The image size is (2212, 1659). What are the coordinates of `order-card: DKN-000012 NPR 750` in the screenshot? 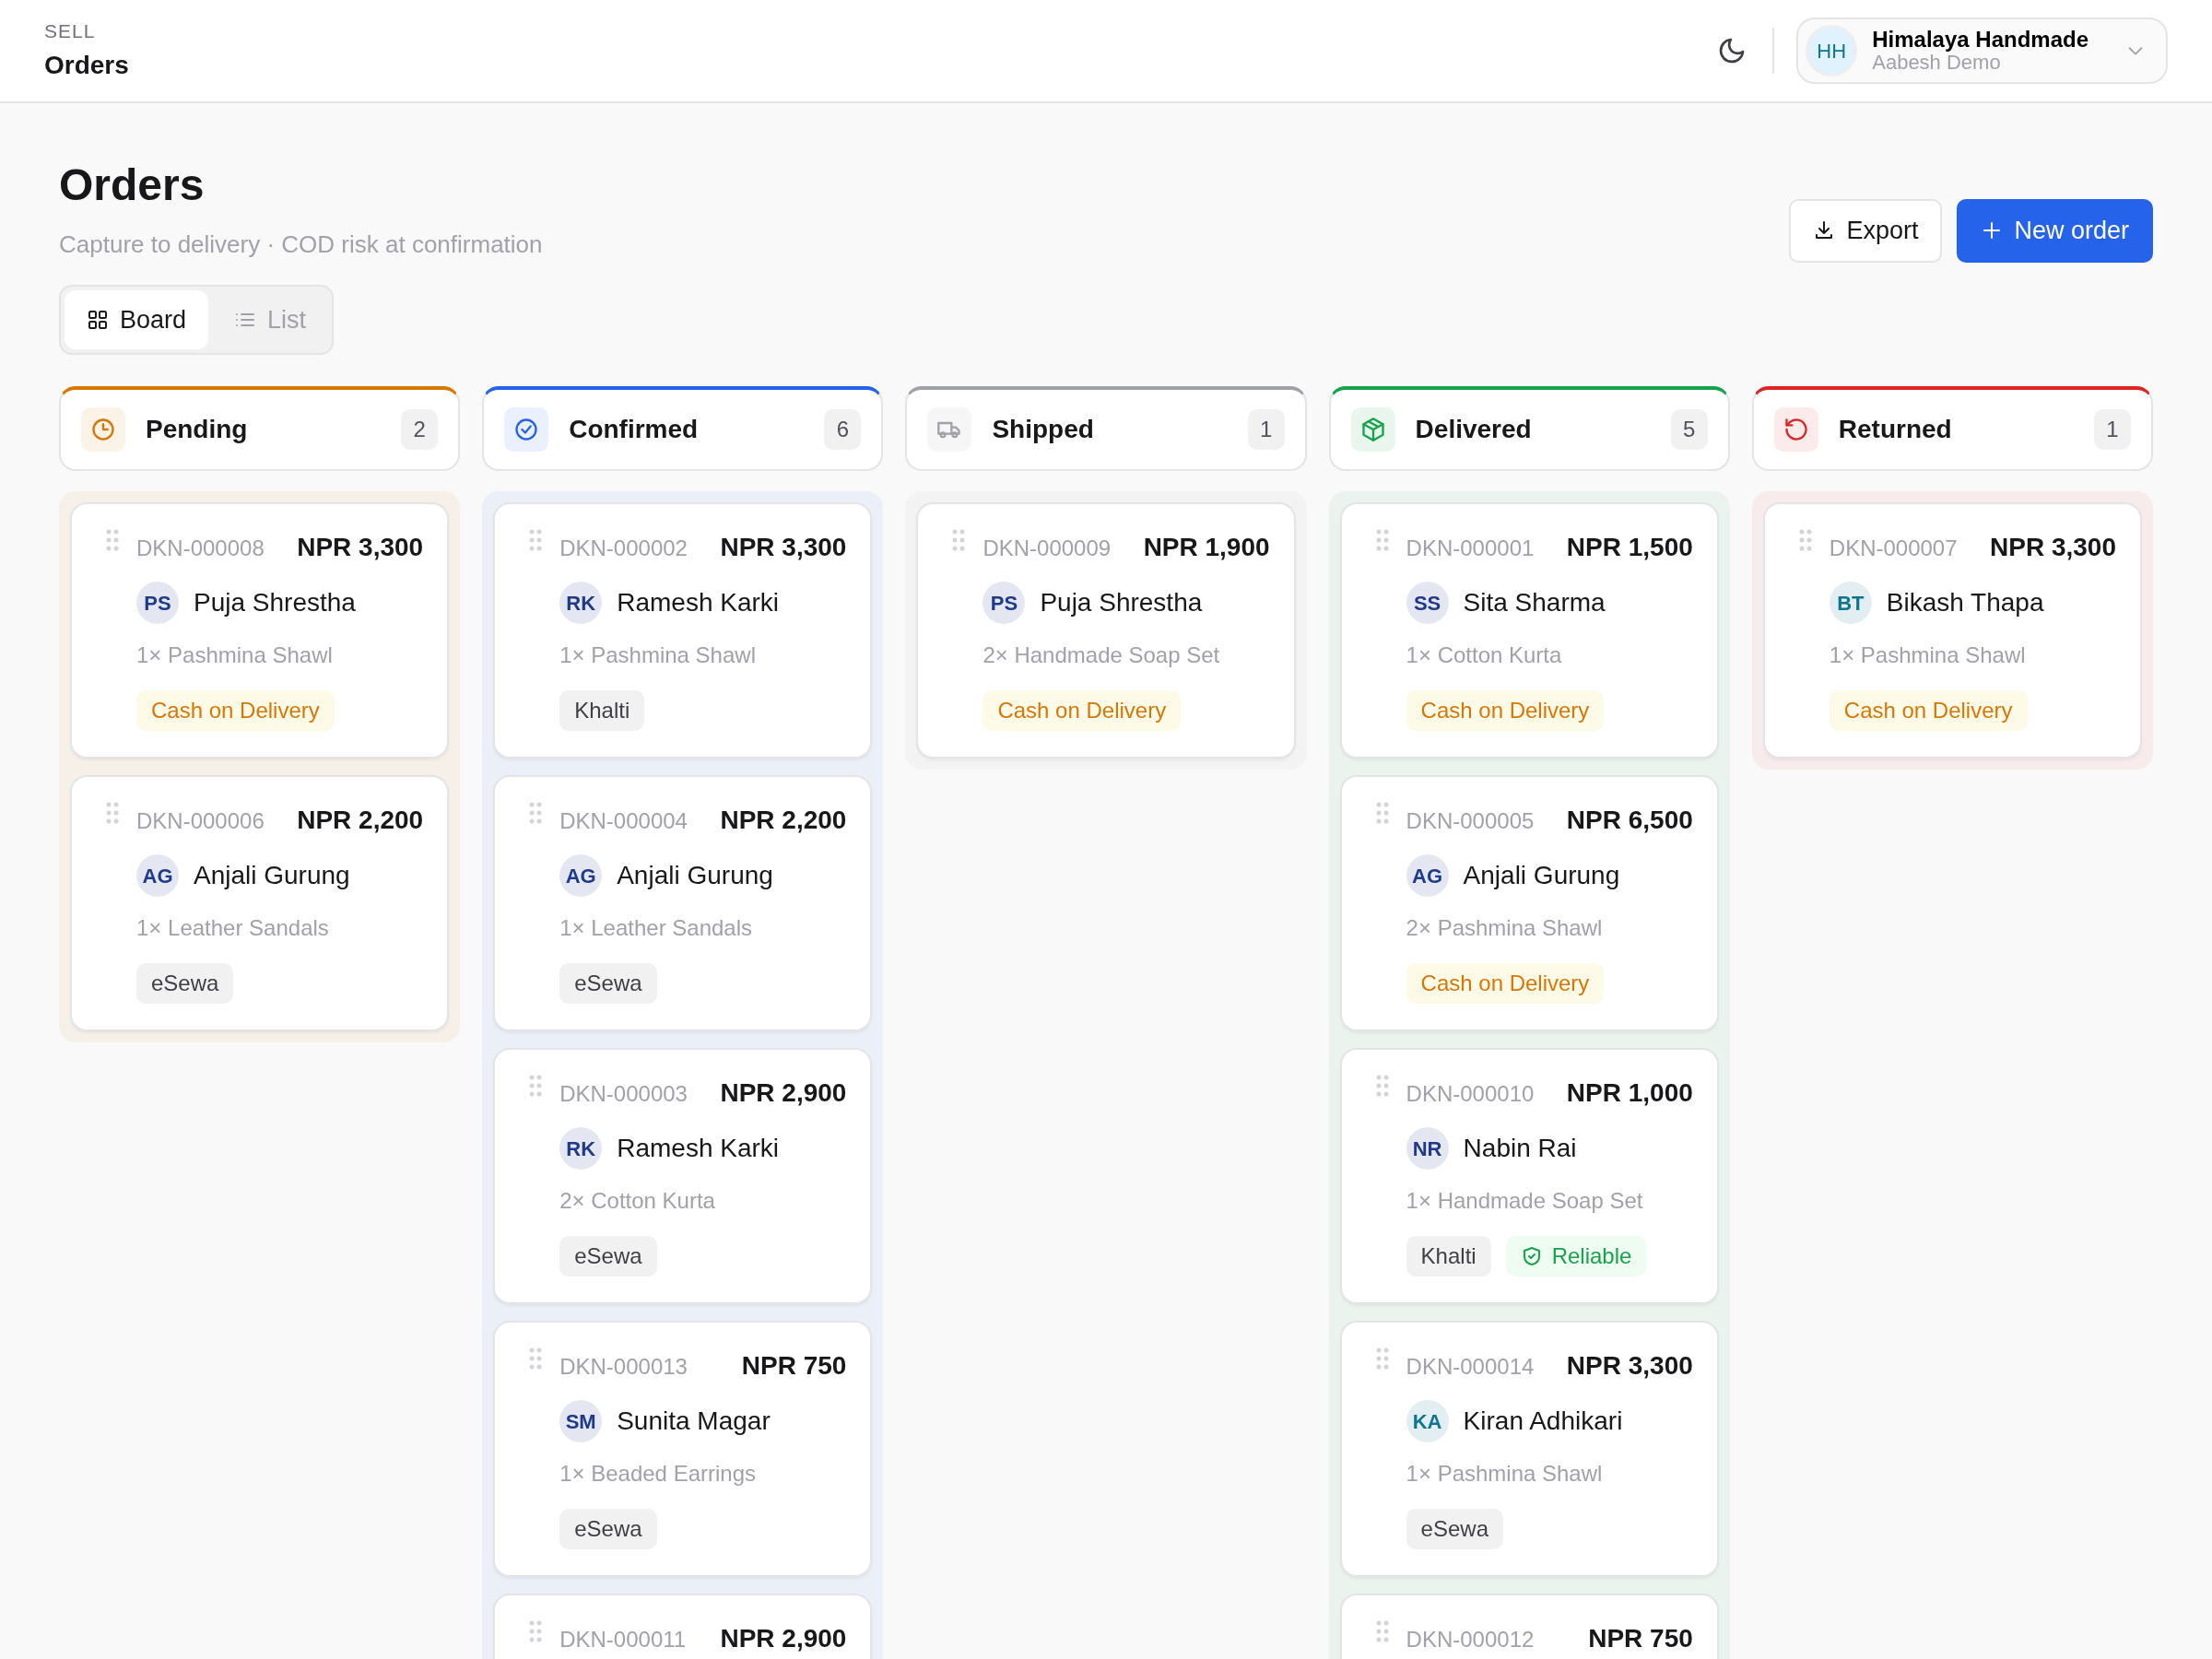 It's located at (1529, 1626).